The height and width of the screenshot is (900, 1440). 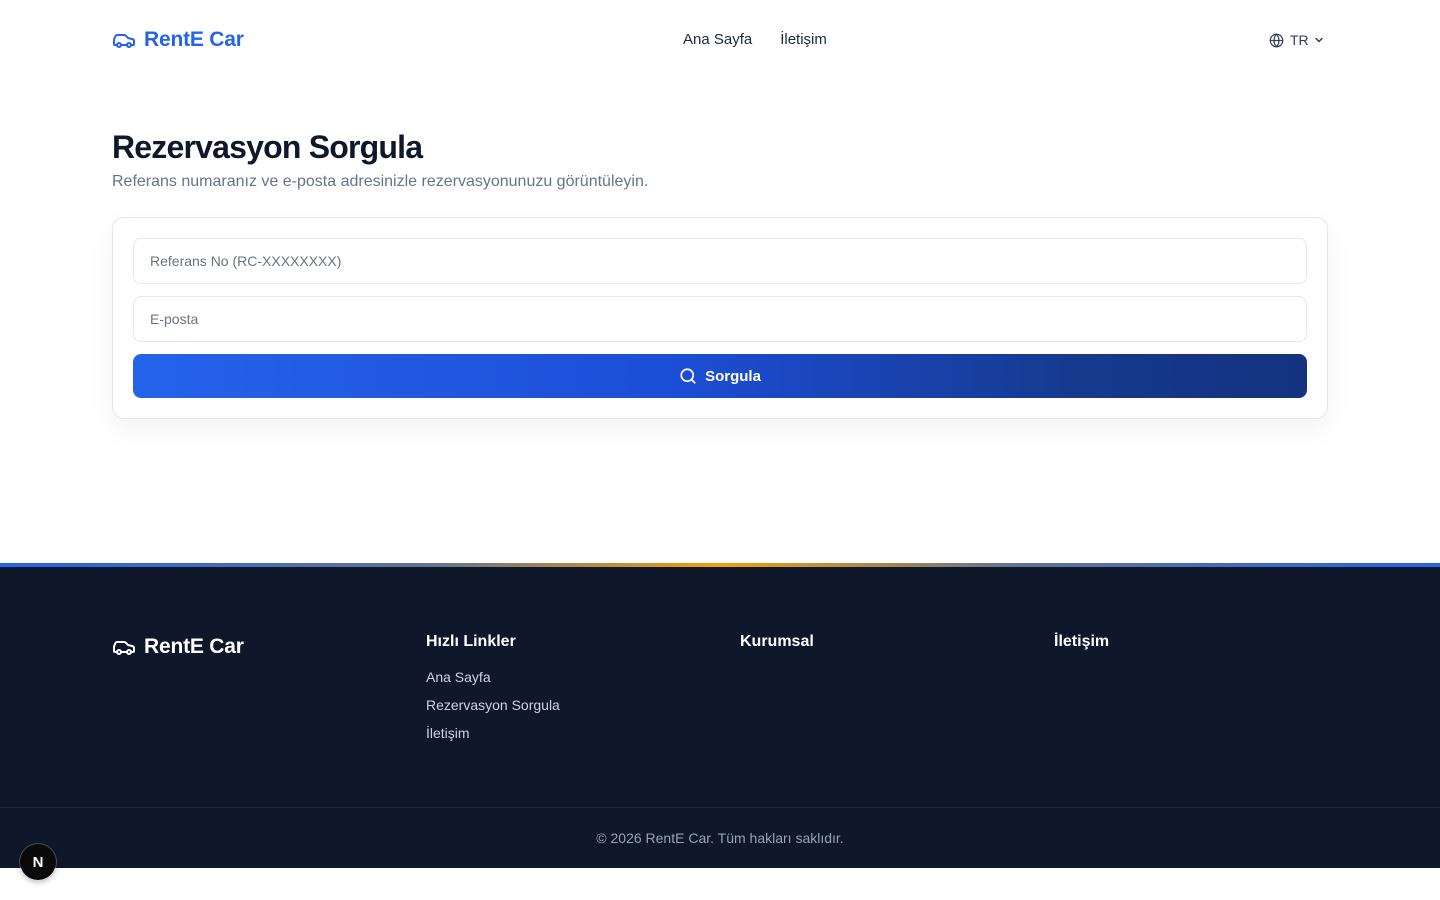 What do you see at coordinates (267, 147) in the screenshot?
I see `page-title: Rezervasyon Sorgula` at bounding box center [267, 147].